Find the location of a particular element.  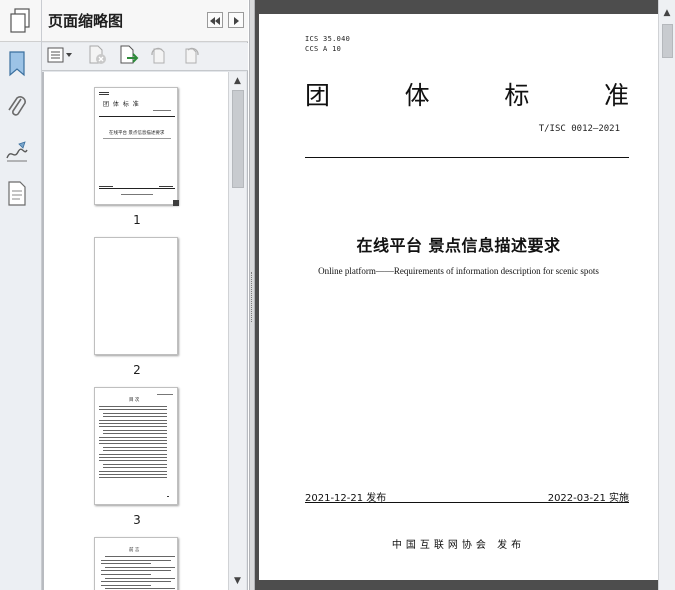

thumbnail-page-3: 目 次 is located at coordinates (136, 446).